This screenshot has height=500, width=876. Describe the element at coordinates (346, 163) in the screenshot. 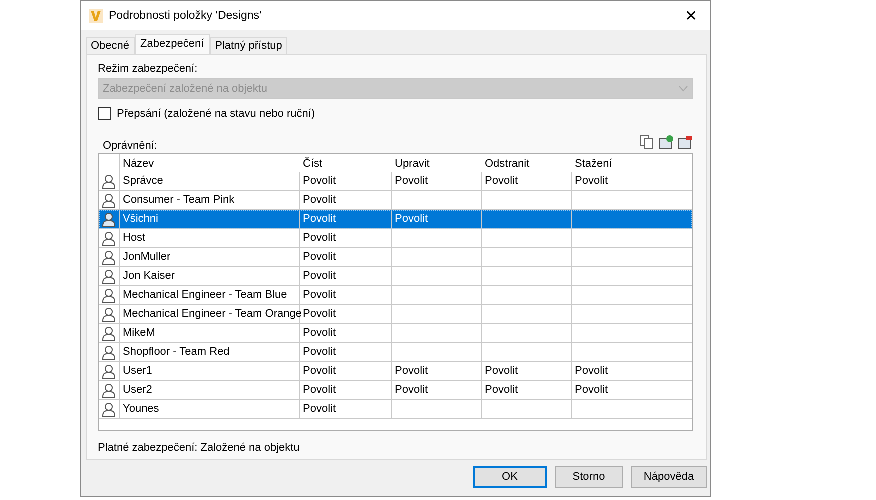

I see `column-header: Číst` at that location.